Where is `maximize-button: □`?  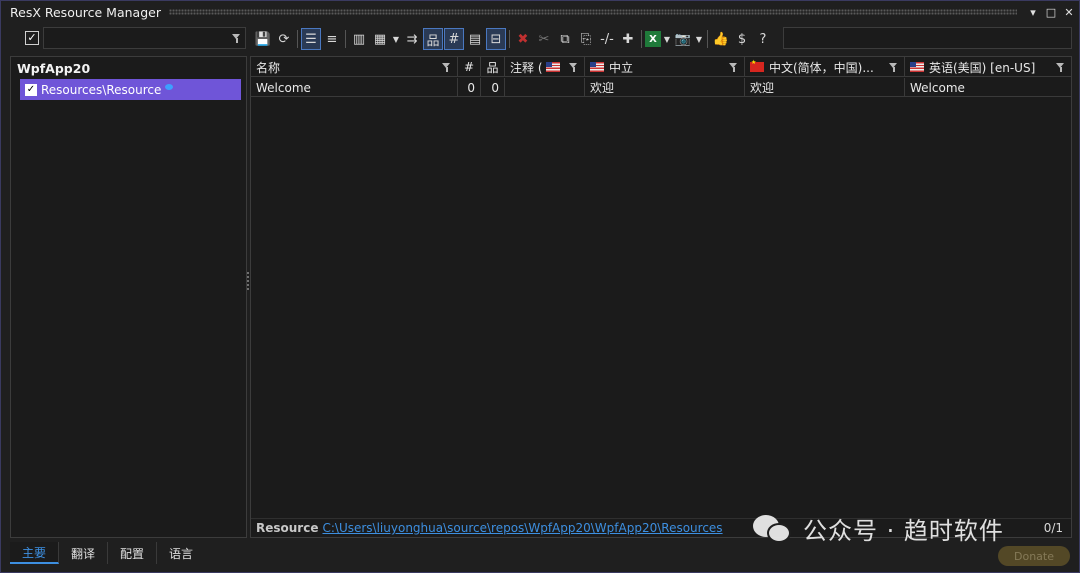 maximize-button: □ is located at coordinates (1051, 12).